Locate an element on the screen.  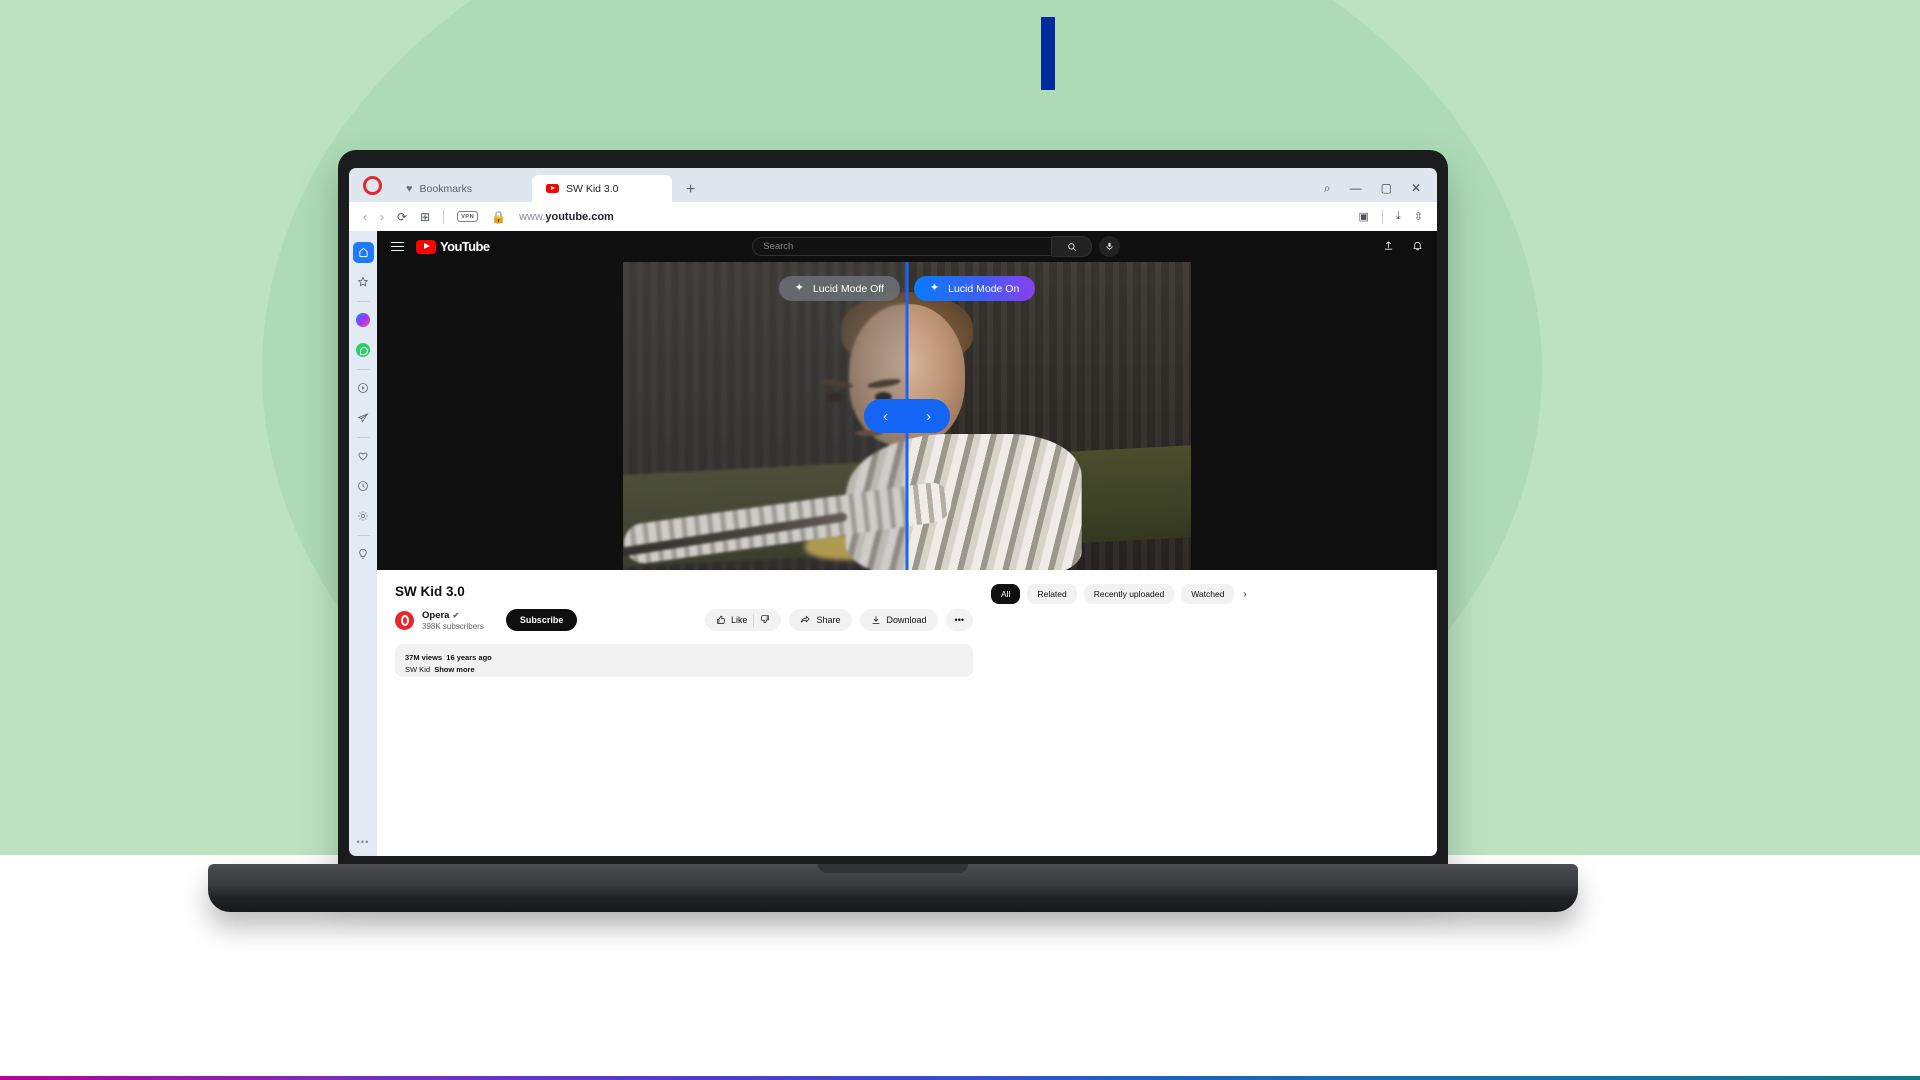
voice-search-button is located at coordinates (1110, 246).